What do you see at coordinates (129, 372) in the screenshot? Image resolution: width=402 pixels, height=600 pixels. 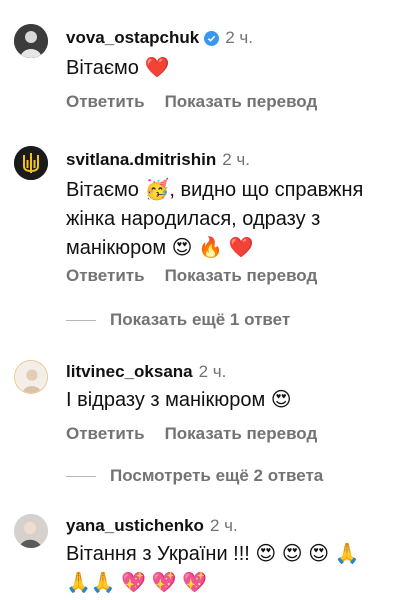 I see `username: litvinec_oksana` at bounding box center [129, 372].